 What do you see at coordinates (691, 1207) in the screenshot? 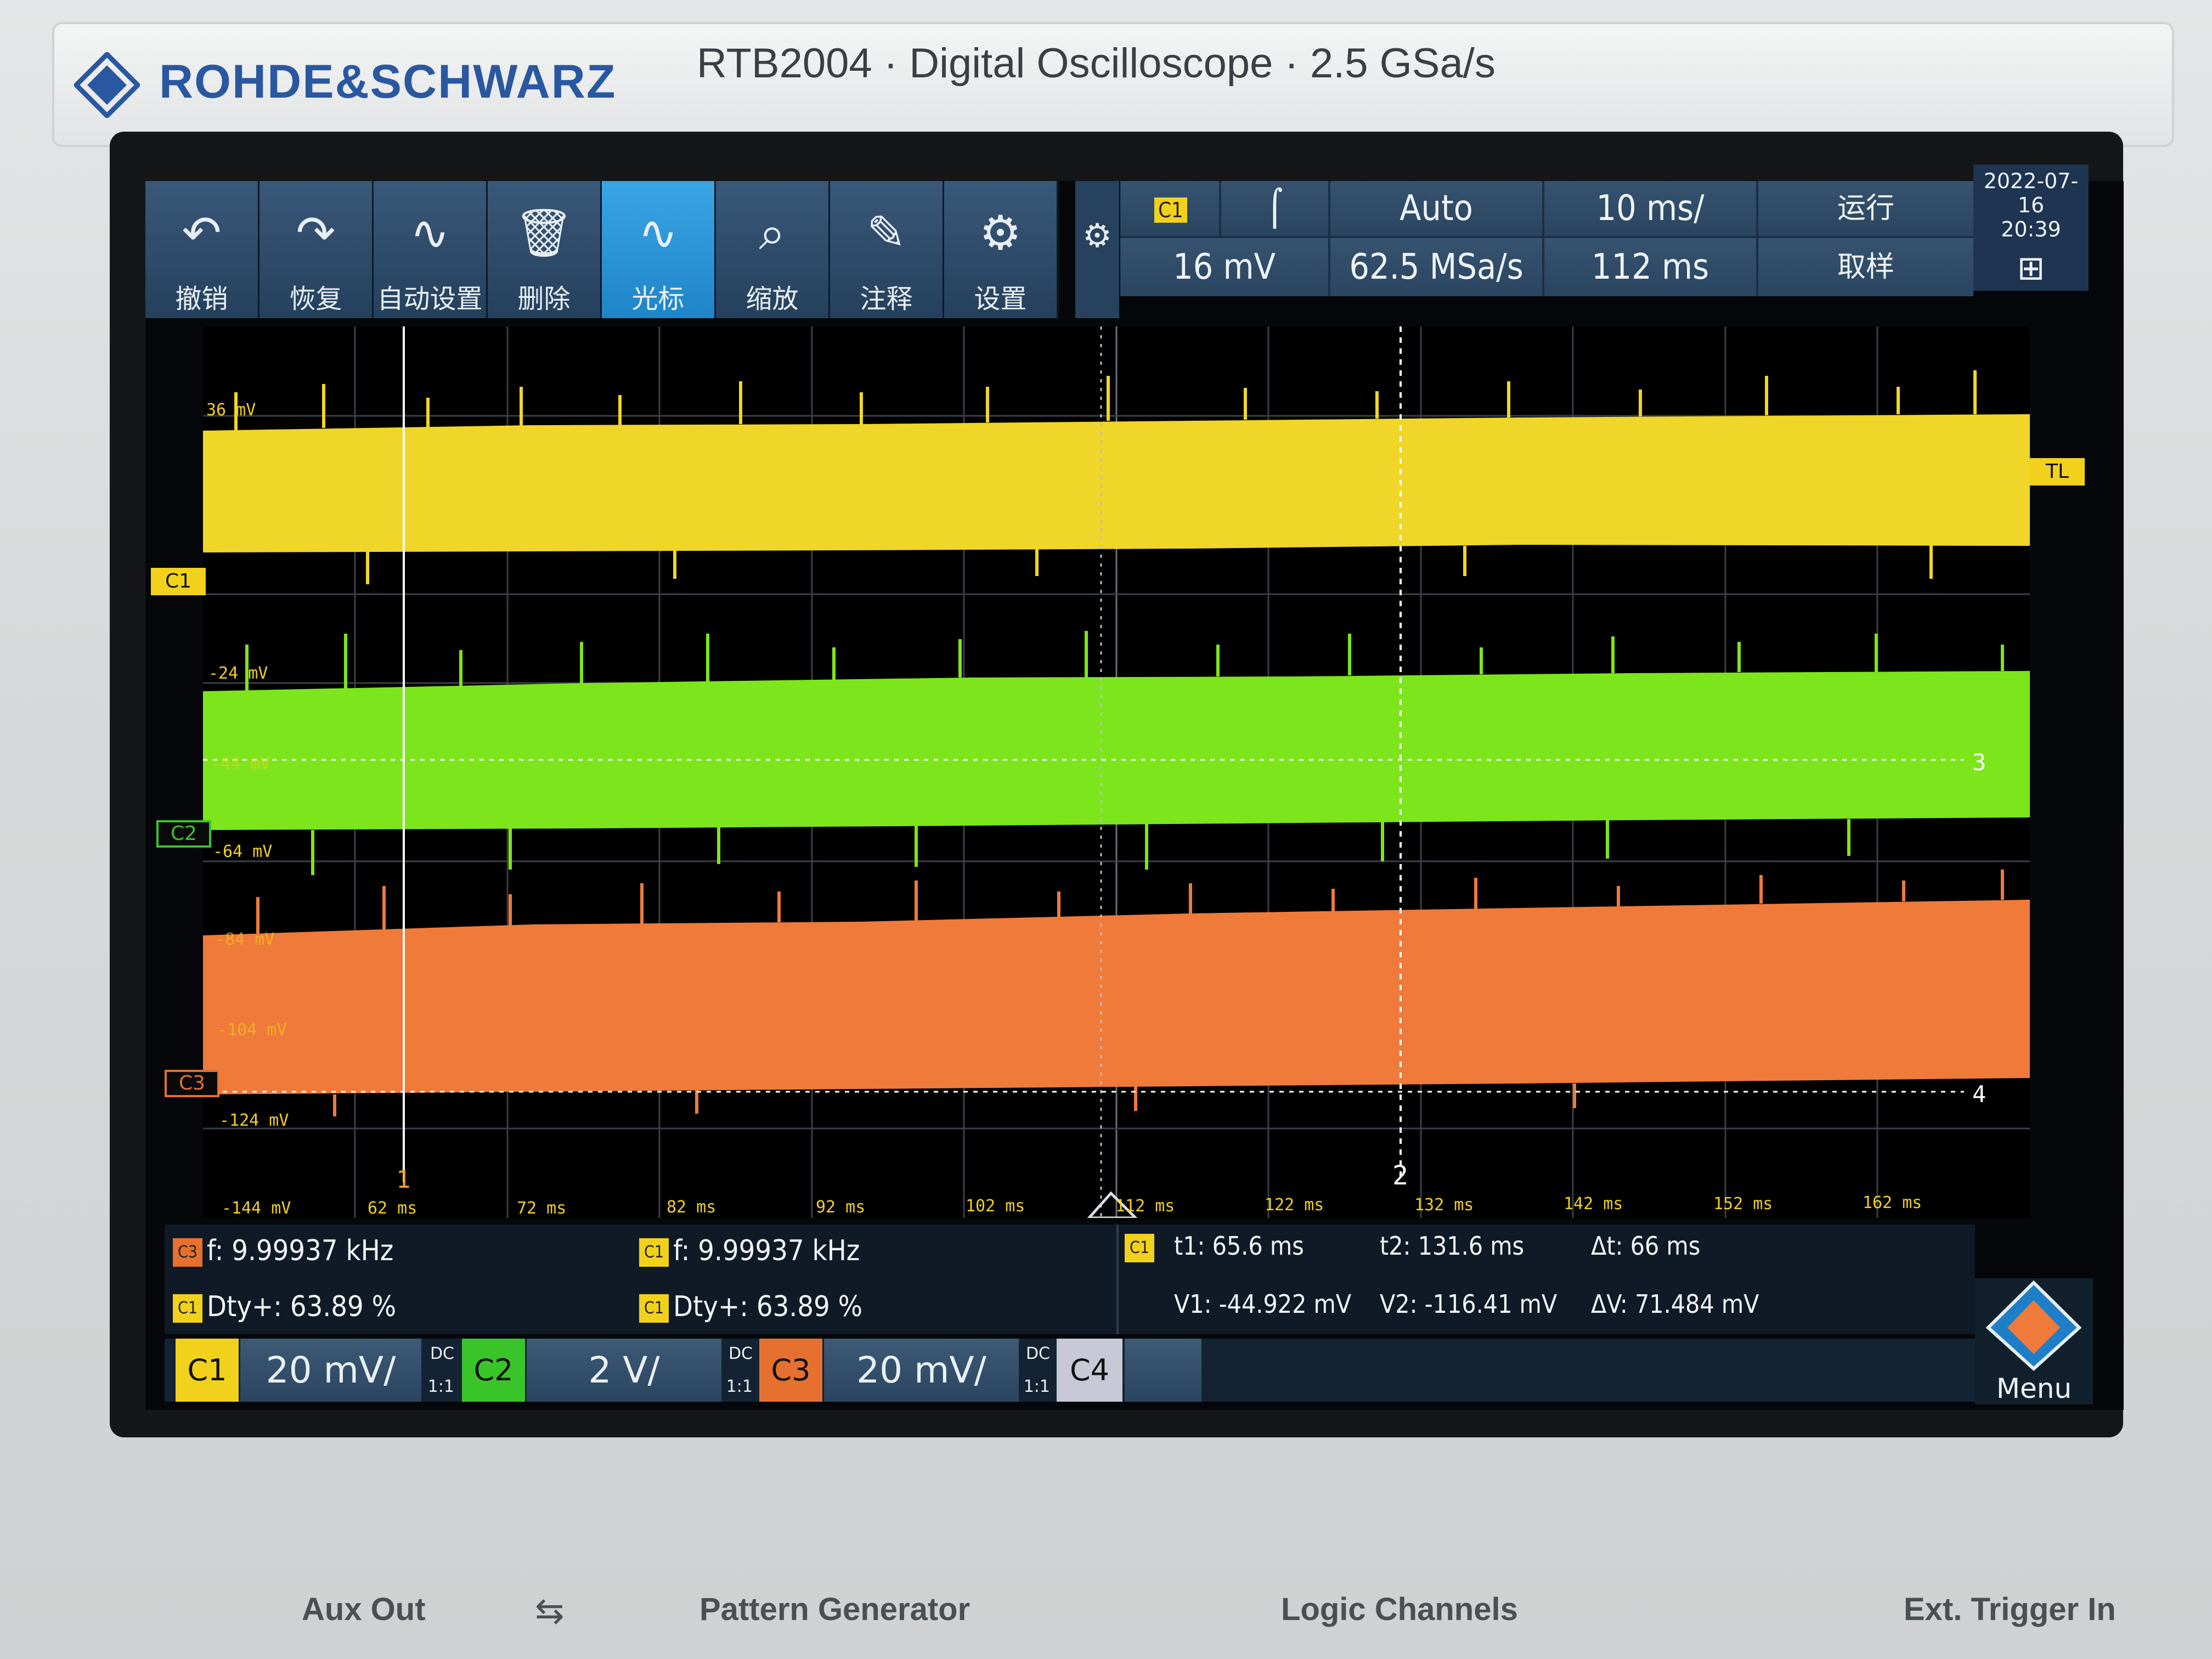
I see `time-label: 82 ms` at bounding box center [691, 1207].